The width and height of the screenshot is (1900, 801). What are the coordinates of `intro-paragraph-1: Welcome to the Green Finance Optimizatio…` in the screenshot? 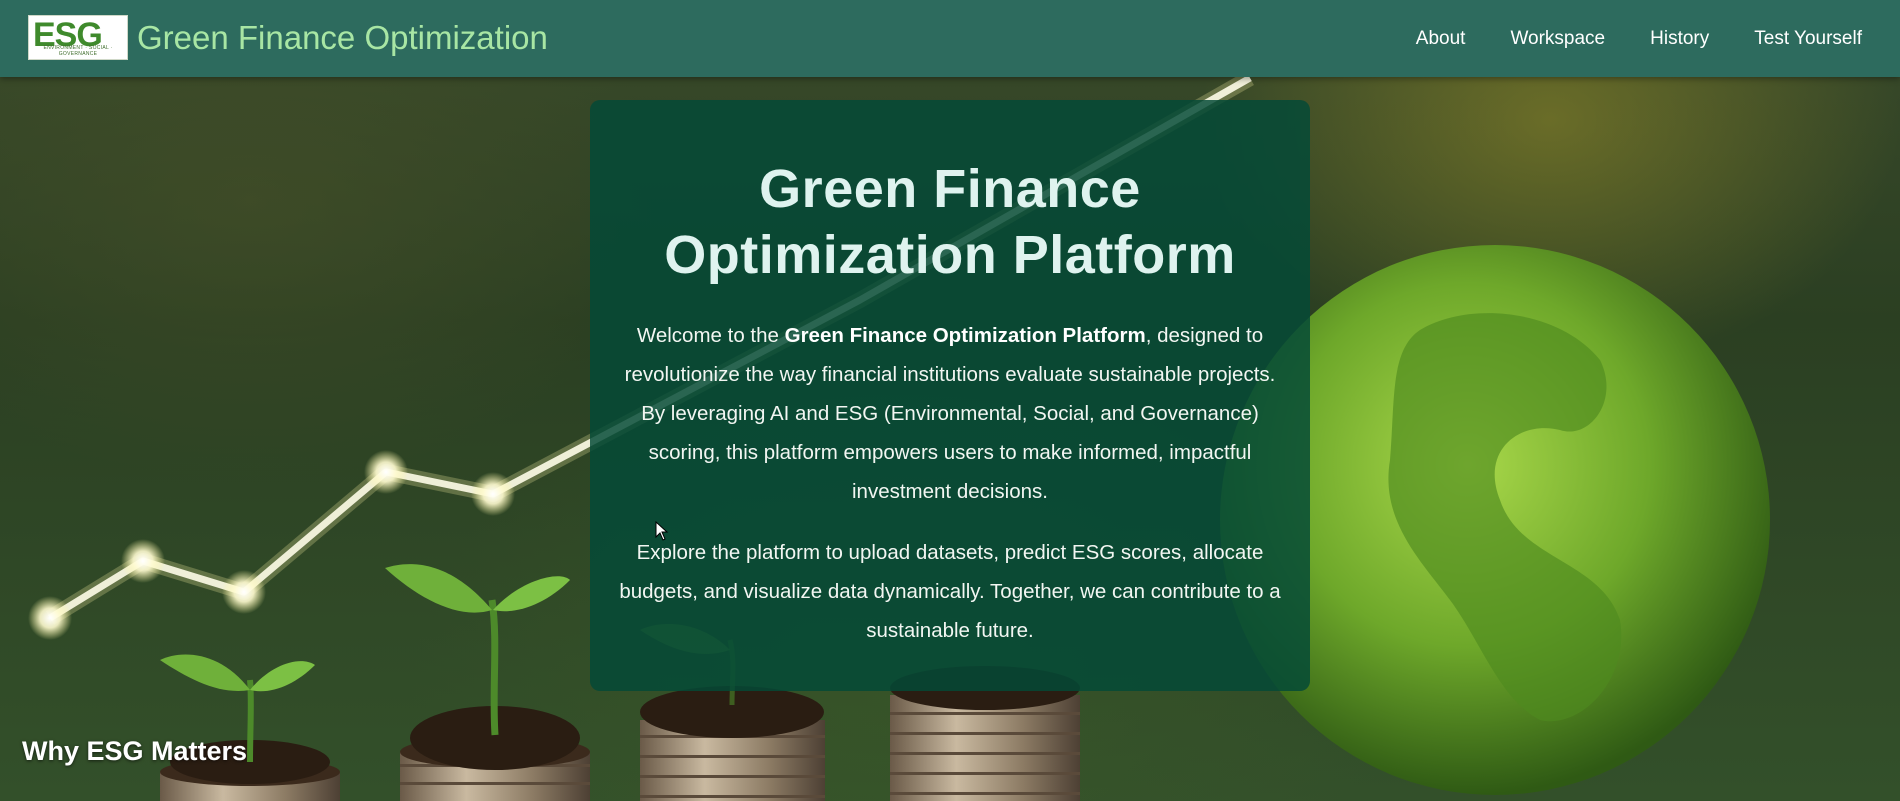 It's located at (950, 413).